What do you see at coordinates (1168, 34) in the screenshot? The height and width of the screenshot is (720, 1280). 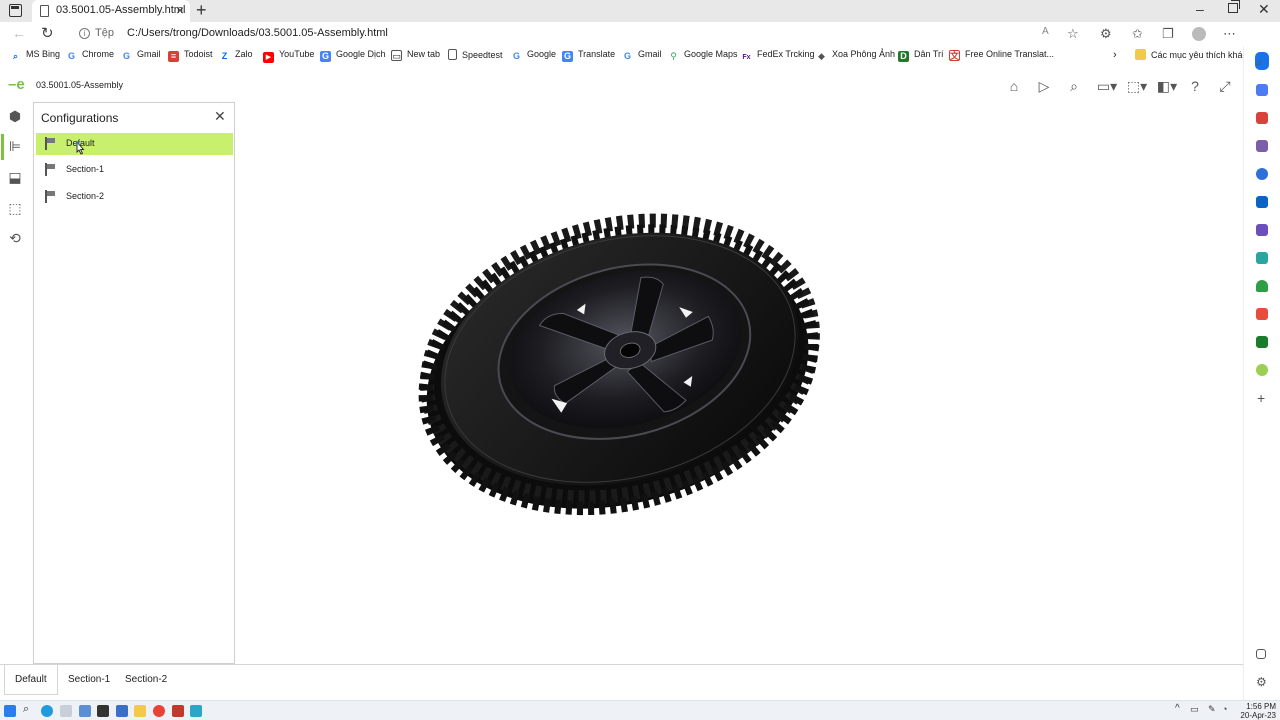 I see `collections-icon: ❐` at bounding box center [1168, 34].